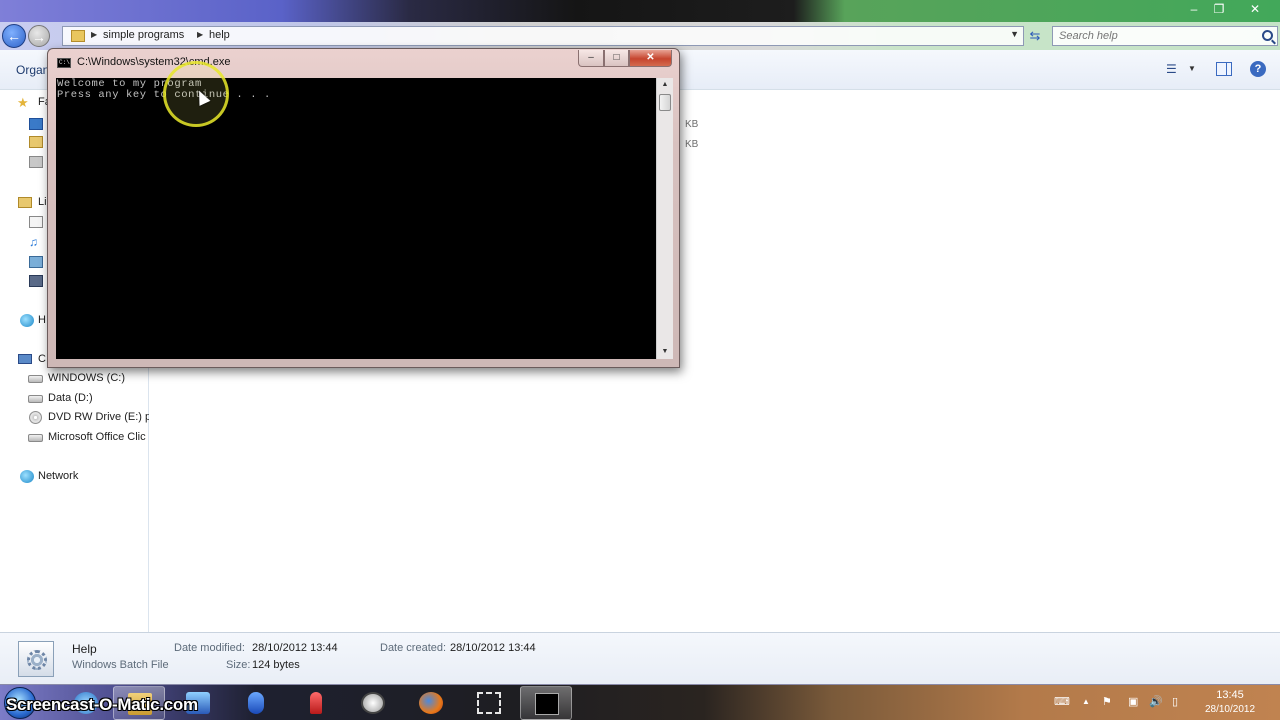  I want to click on show-hidden-icons-icon: ▲, so click(1086, 701).